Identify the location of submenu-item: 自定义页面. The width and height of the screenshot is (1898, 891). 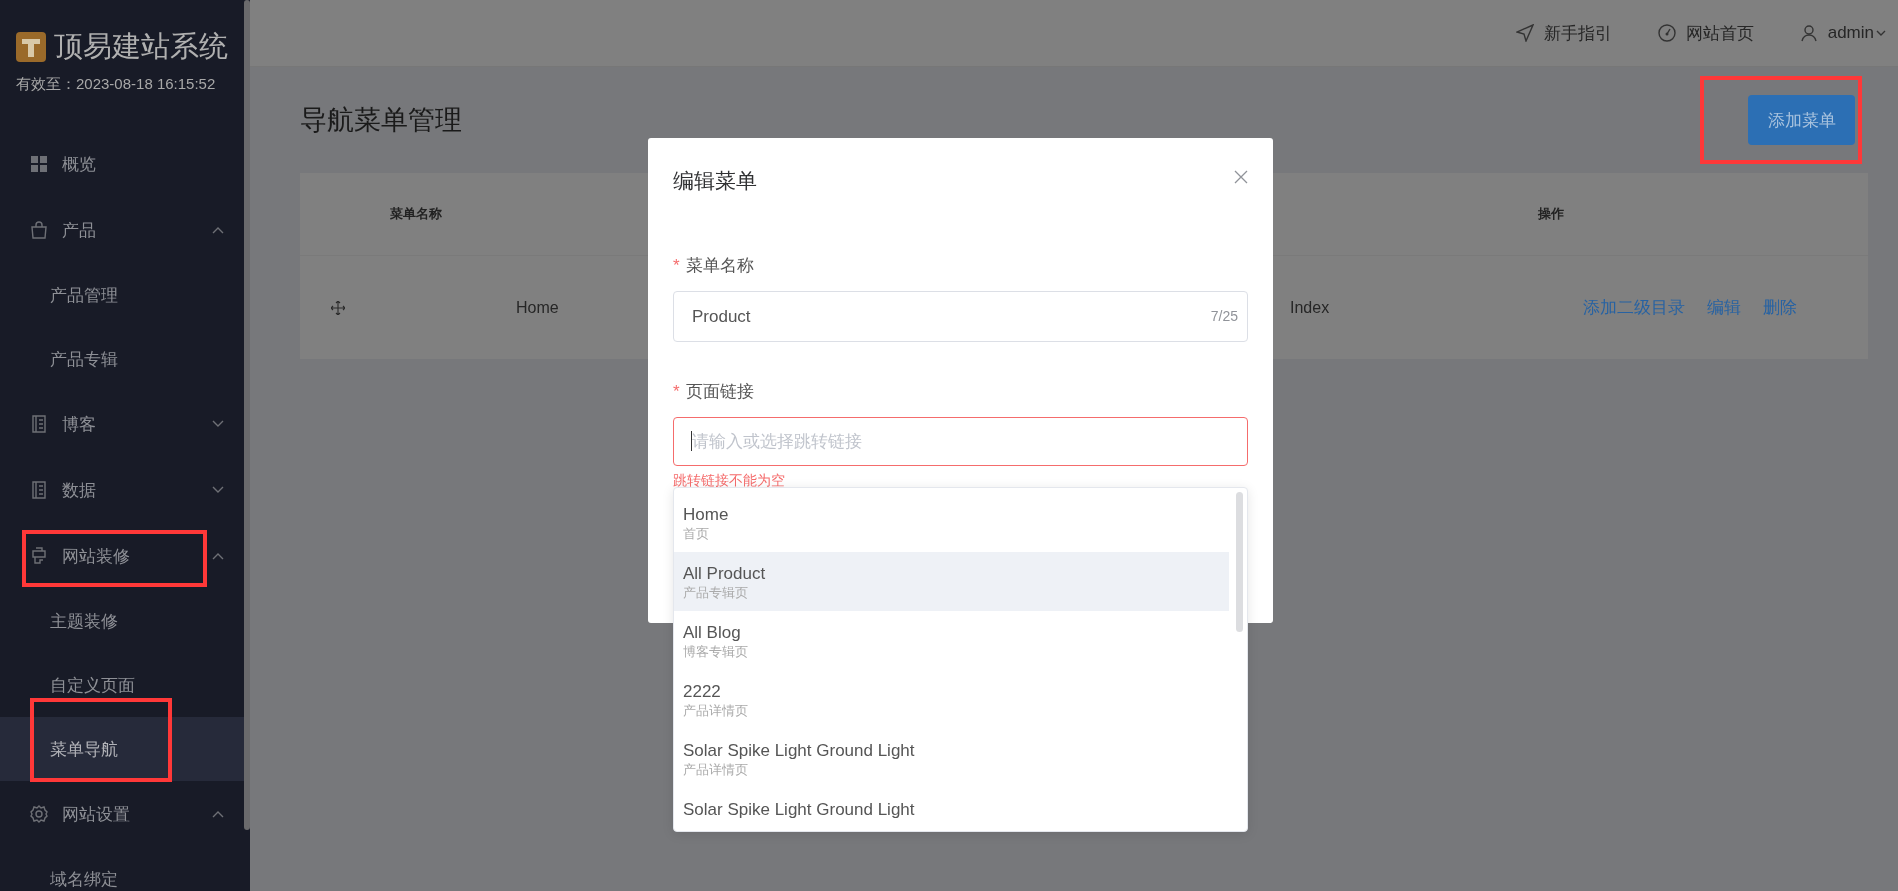
(122, 685).